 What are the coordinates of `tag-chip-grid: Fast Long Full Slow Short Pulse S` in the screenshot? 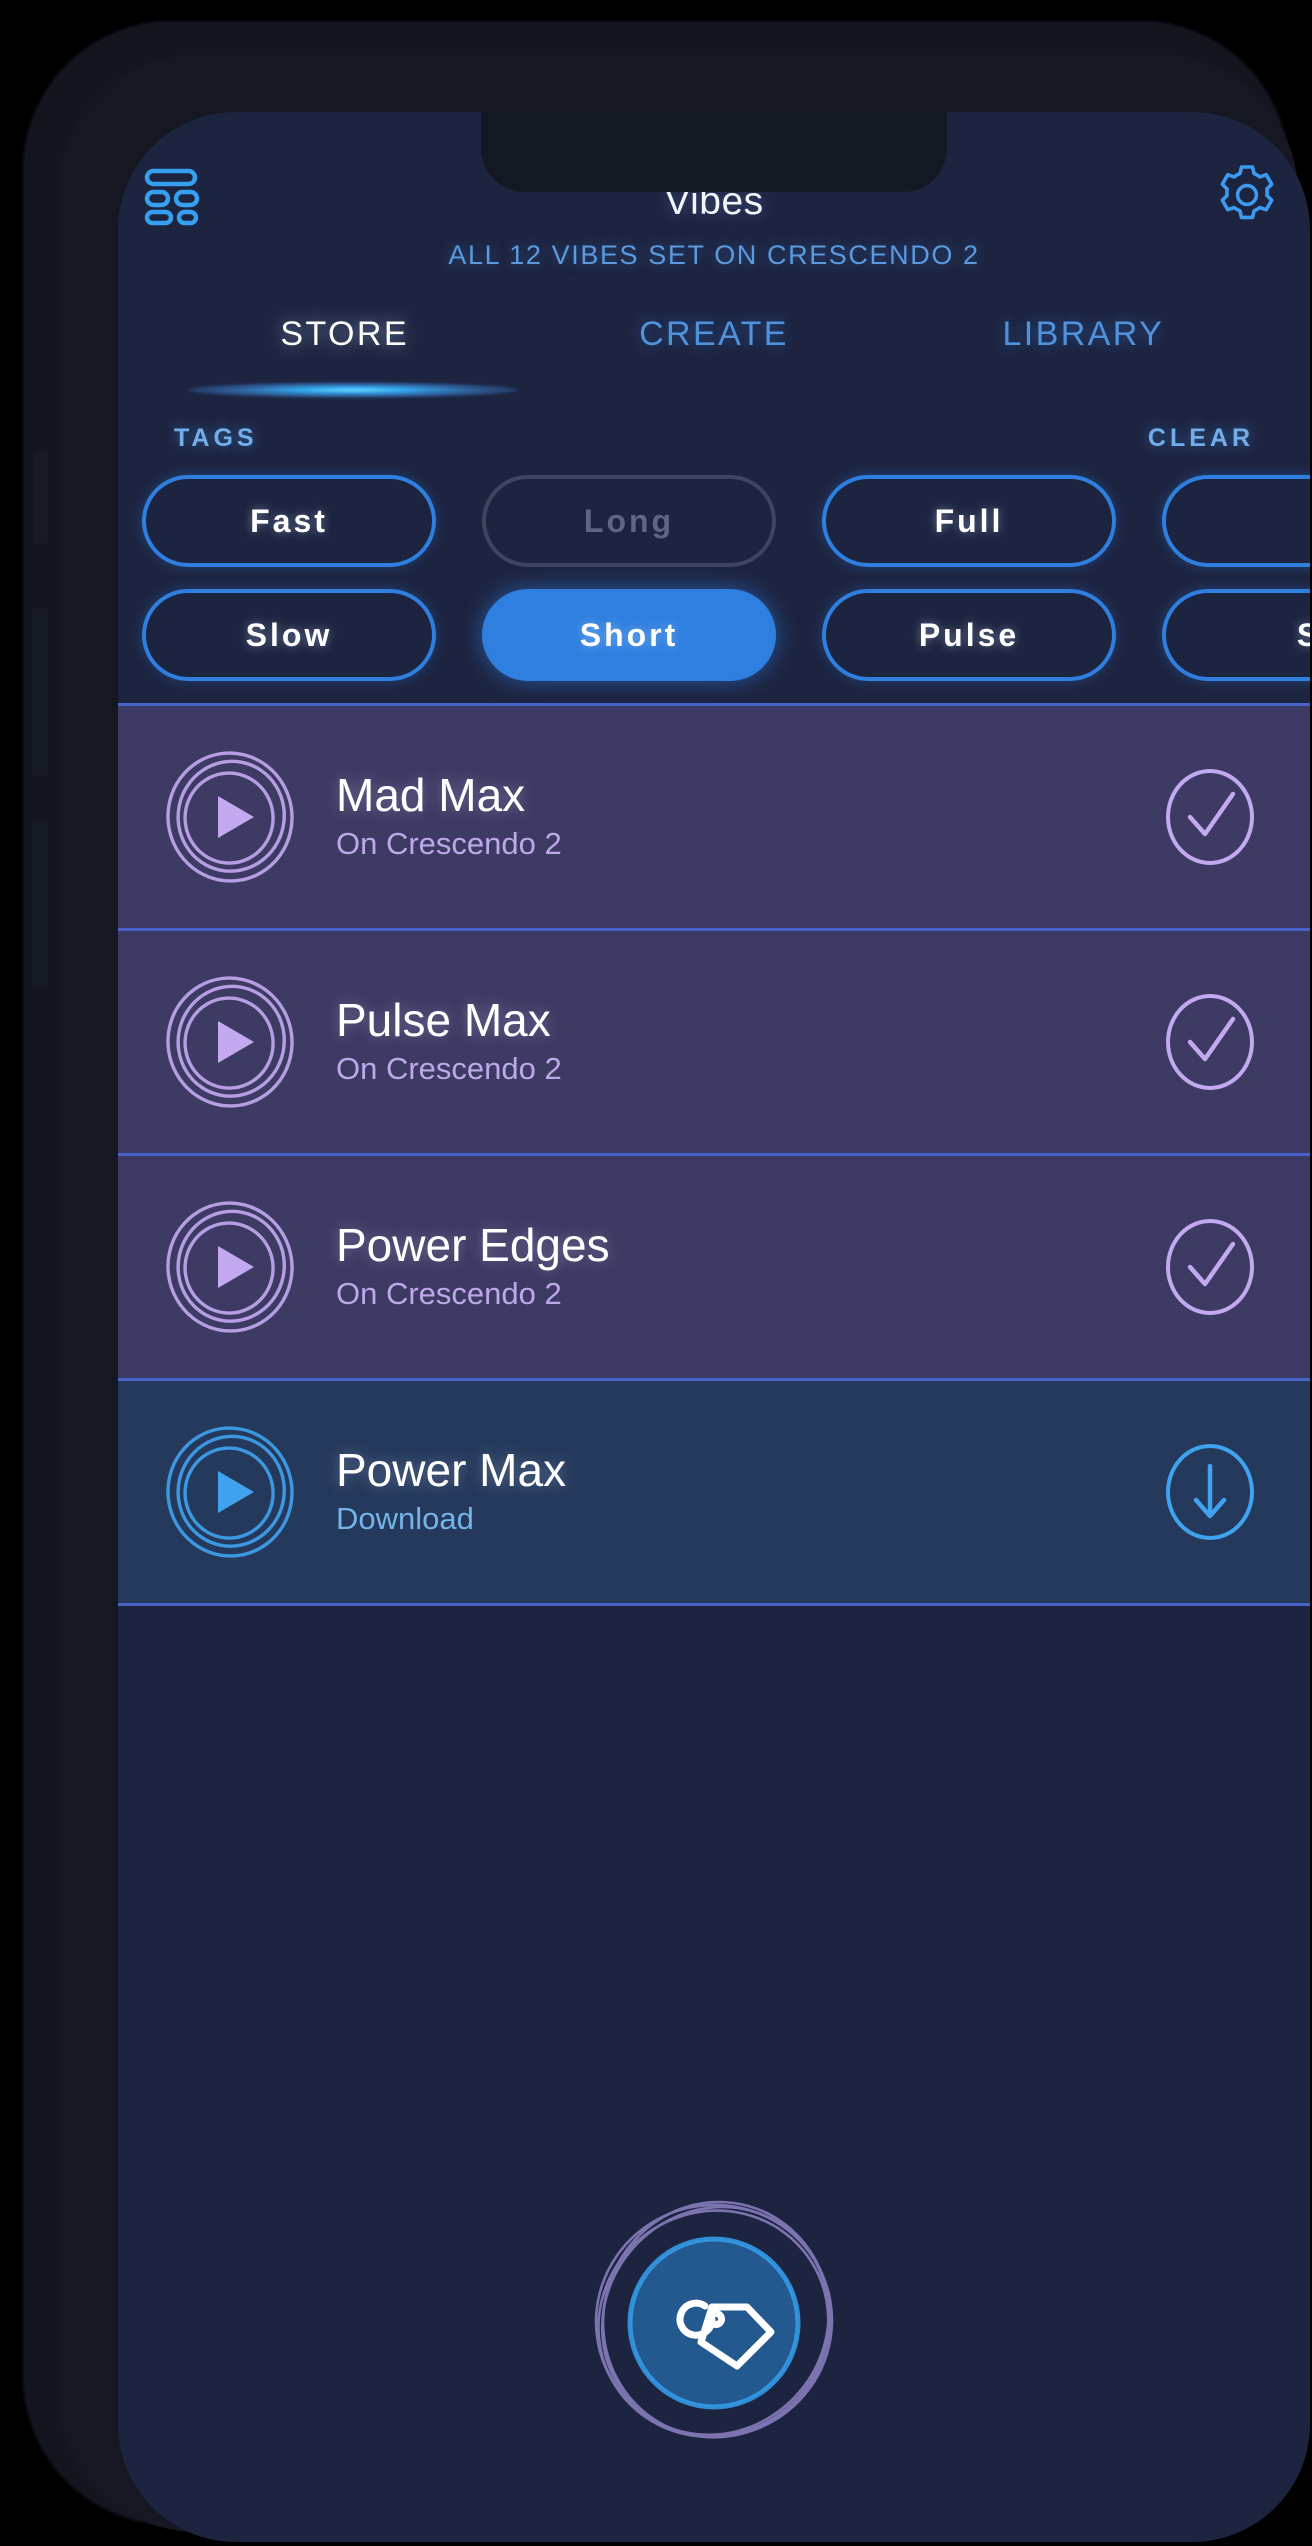 It's located at (714, 567).